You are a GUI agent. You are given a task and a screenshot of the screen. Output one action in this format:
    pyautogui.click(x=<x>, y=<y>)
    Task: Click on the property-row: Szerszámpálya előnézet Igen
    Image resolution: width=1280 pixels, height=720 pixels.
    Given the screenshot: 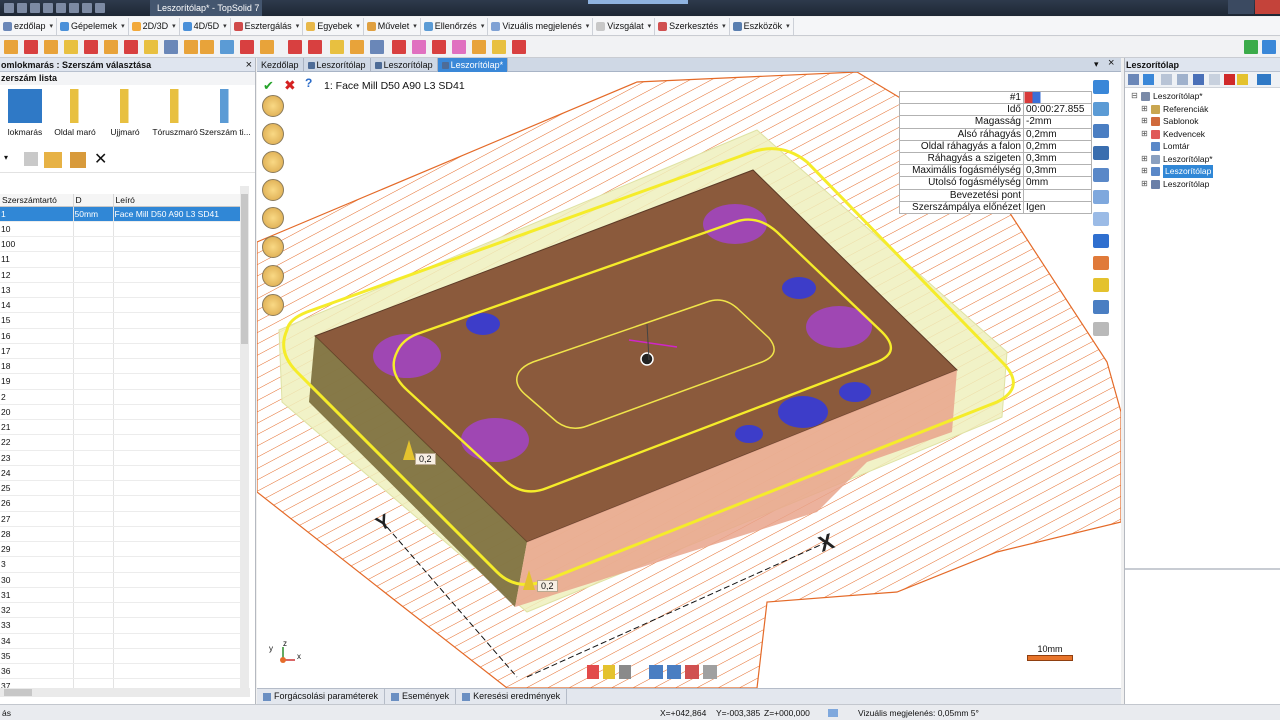 What is the action you would take?
    pyautogui.click(x=995, y=207)
    